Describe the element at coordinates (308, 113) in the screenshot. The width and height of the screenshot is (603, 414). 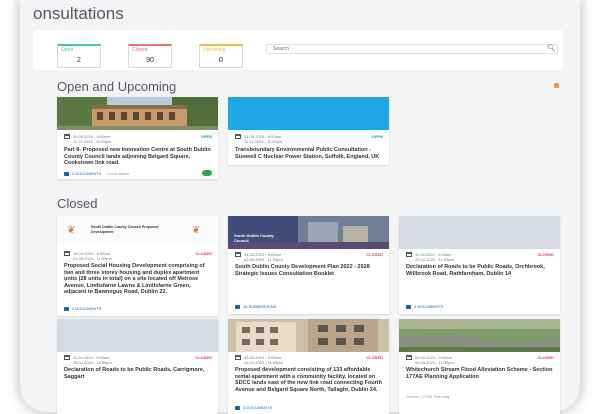
I see `blue-banner` at that location.